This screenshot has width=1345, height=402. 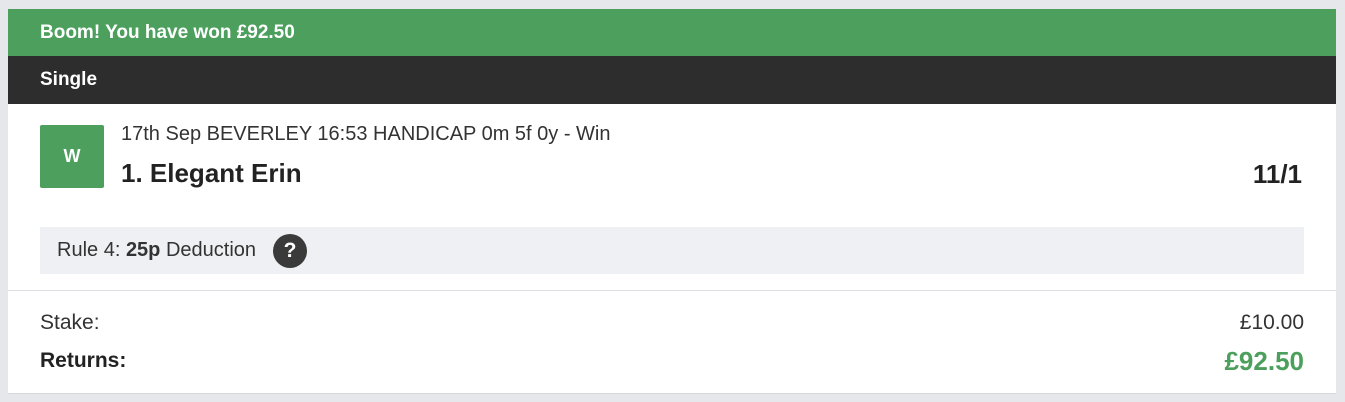 I want to click on stake-label: Stake:, so click(x=70, y=322).